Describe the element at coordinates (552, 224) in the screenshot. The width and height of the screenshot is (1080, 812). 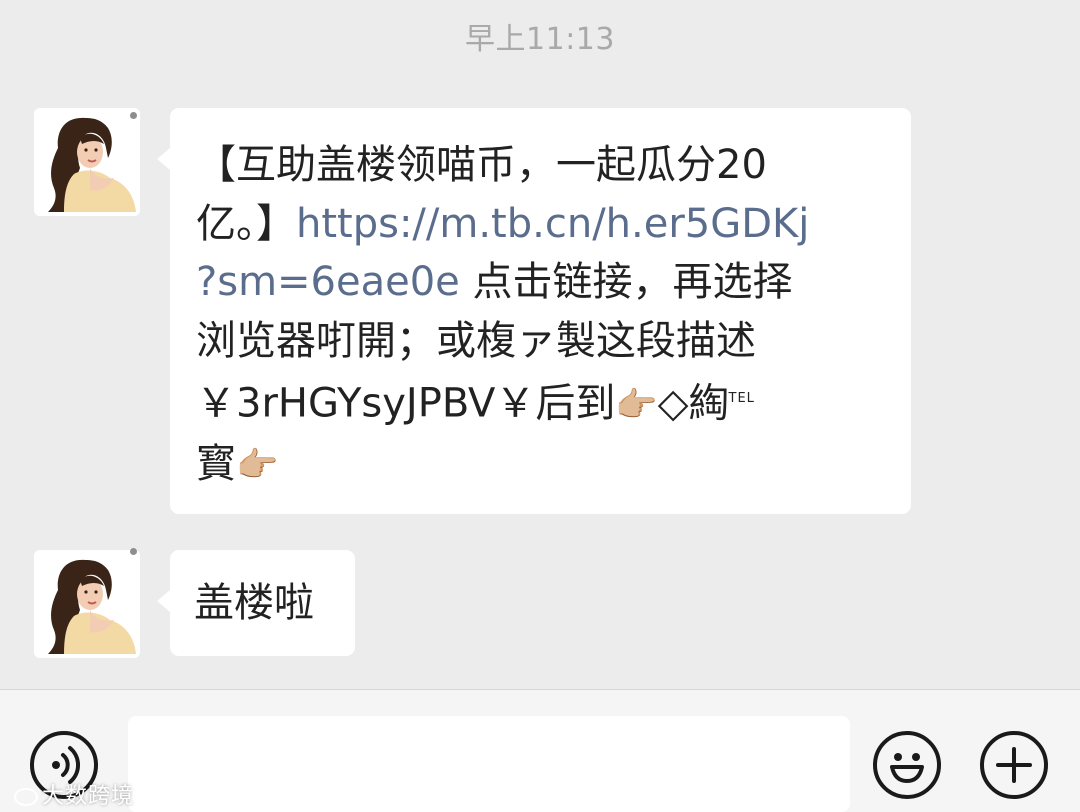
I see `link-part: https://m.tb.cn/h.er5GDKj` at that location.